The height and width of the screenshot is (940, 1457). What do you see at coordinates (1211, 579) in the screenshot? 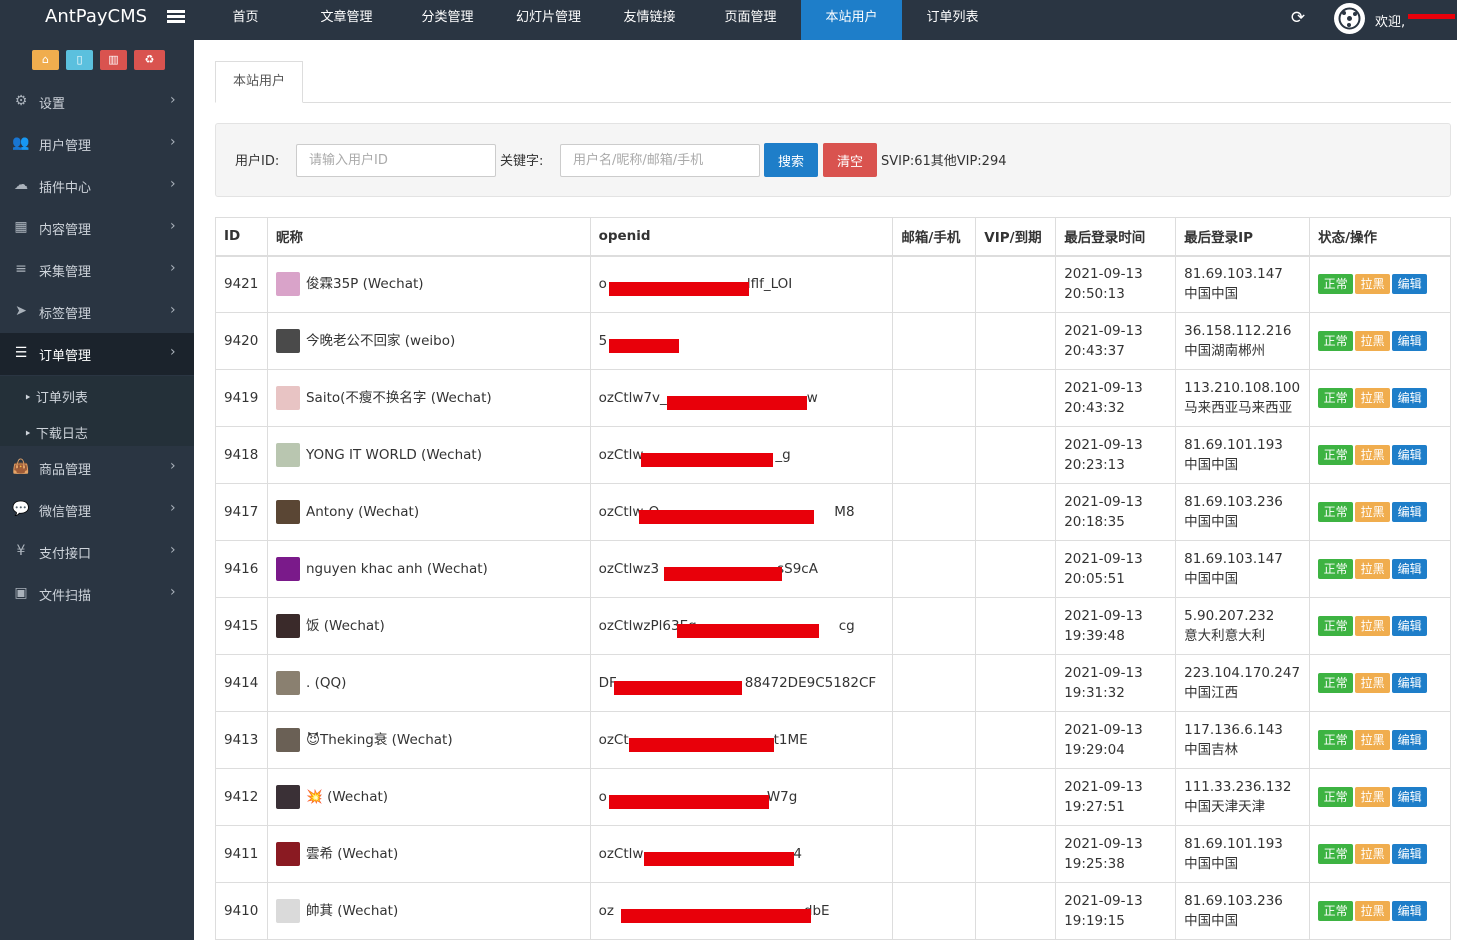
I see `ip-location: 中国中国` at bounding box center [1211, 579].